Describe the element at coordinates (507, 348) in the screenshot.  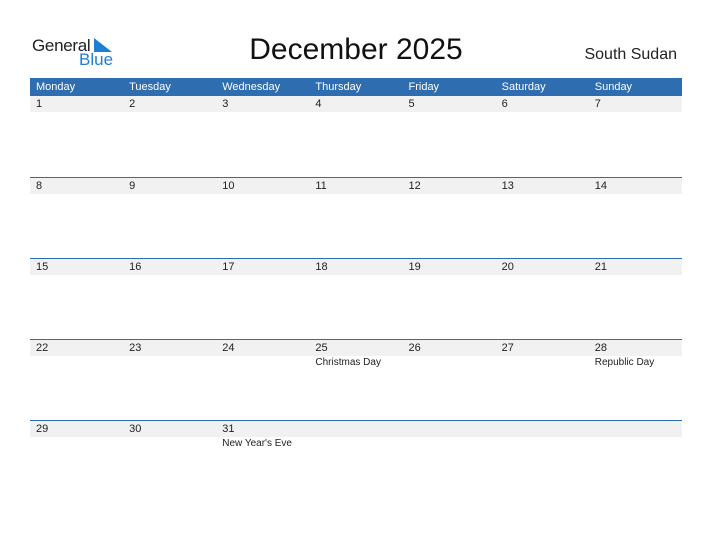
I see `day-number: 27` at that location.